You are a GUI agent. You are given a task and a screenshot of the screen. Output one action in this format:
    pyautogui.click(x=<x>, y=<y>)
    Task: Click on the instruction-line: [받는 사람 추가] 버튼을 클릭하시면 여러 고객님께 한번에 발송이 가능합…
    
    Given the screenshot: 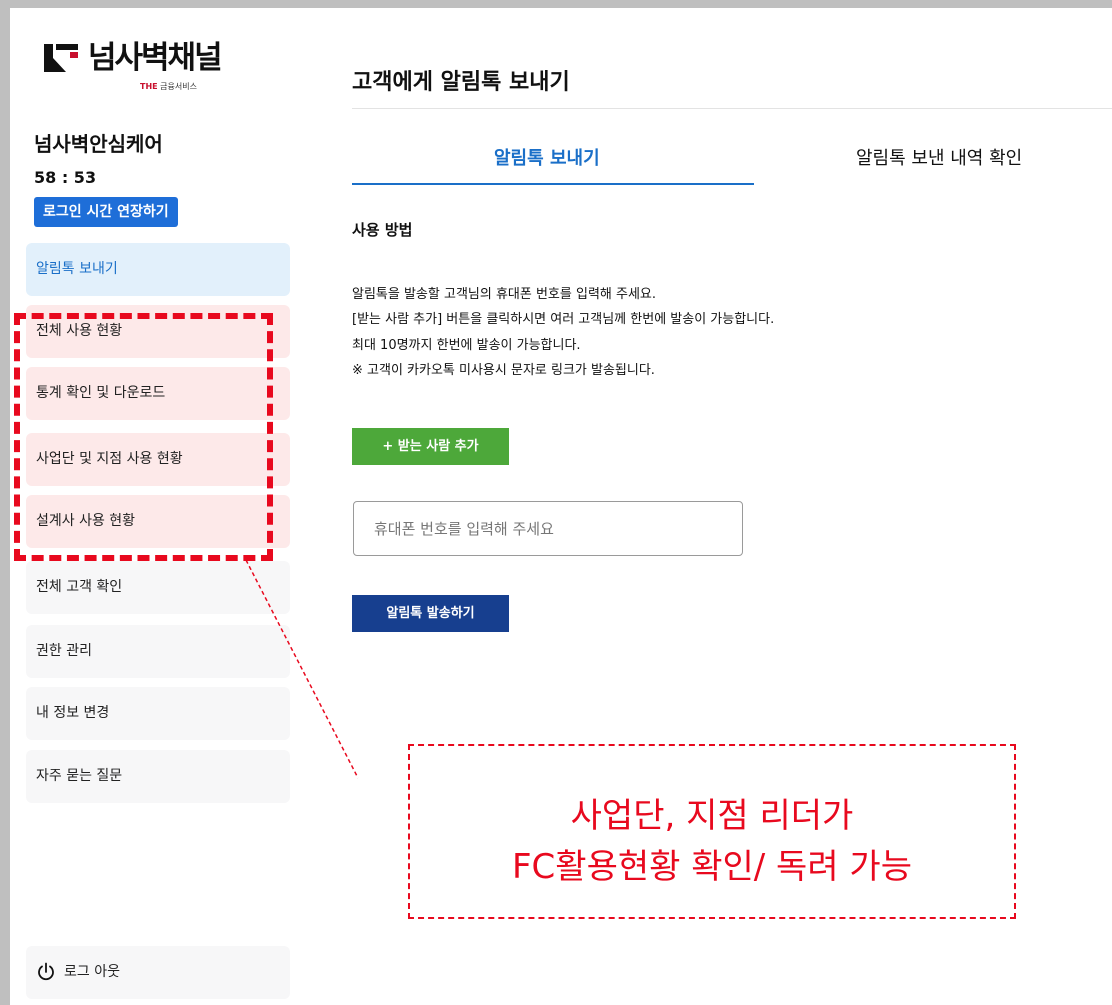 What is the action you would take?
    pyautogui.click(x=563, y=319)
    